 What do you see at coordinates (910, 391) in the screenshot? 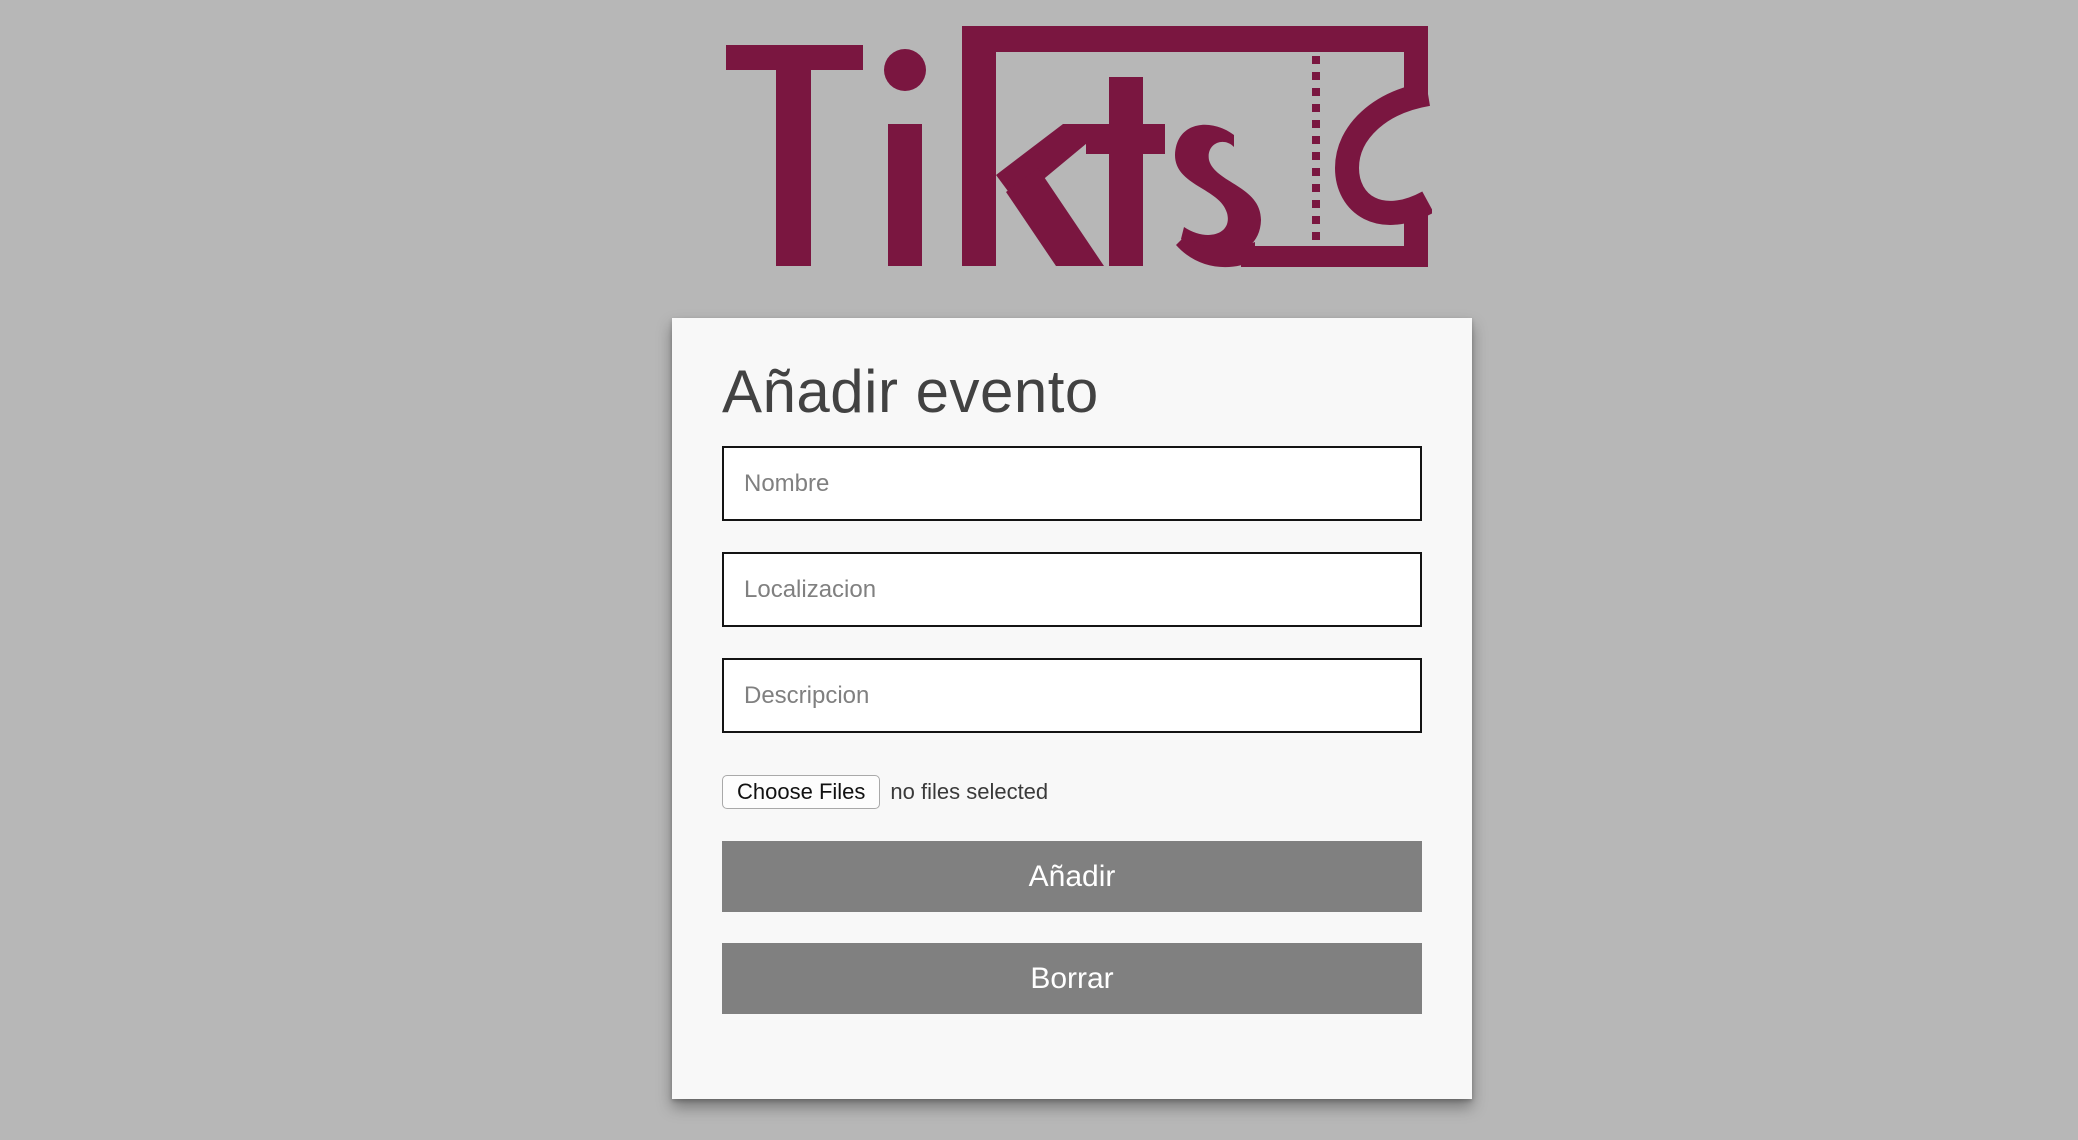
I see `form-title: Añadir evento` at bounding box center [910, 391].